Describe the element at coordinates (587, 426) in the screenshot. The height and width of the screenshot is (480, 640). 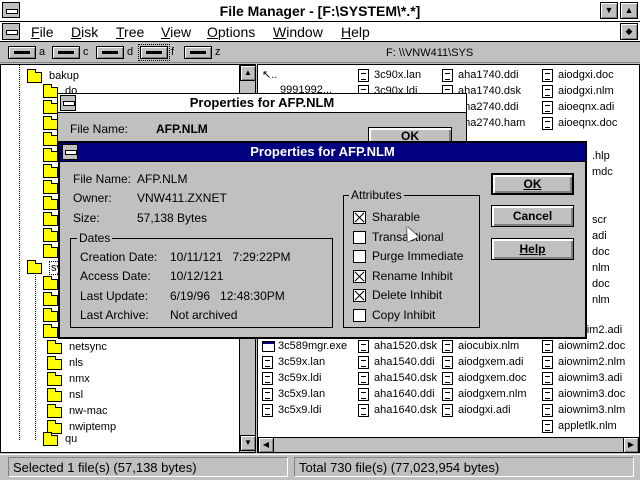
I see `file-name: appletlk.nlm` at that location.